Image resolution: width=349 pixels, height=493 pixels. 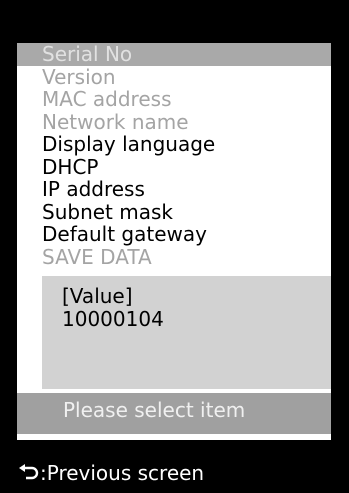 I want to click on menu-item-subnet-mask: Subnet mask, so click(x=174, y=212).